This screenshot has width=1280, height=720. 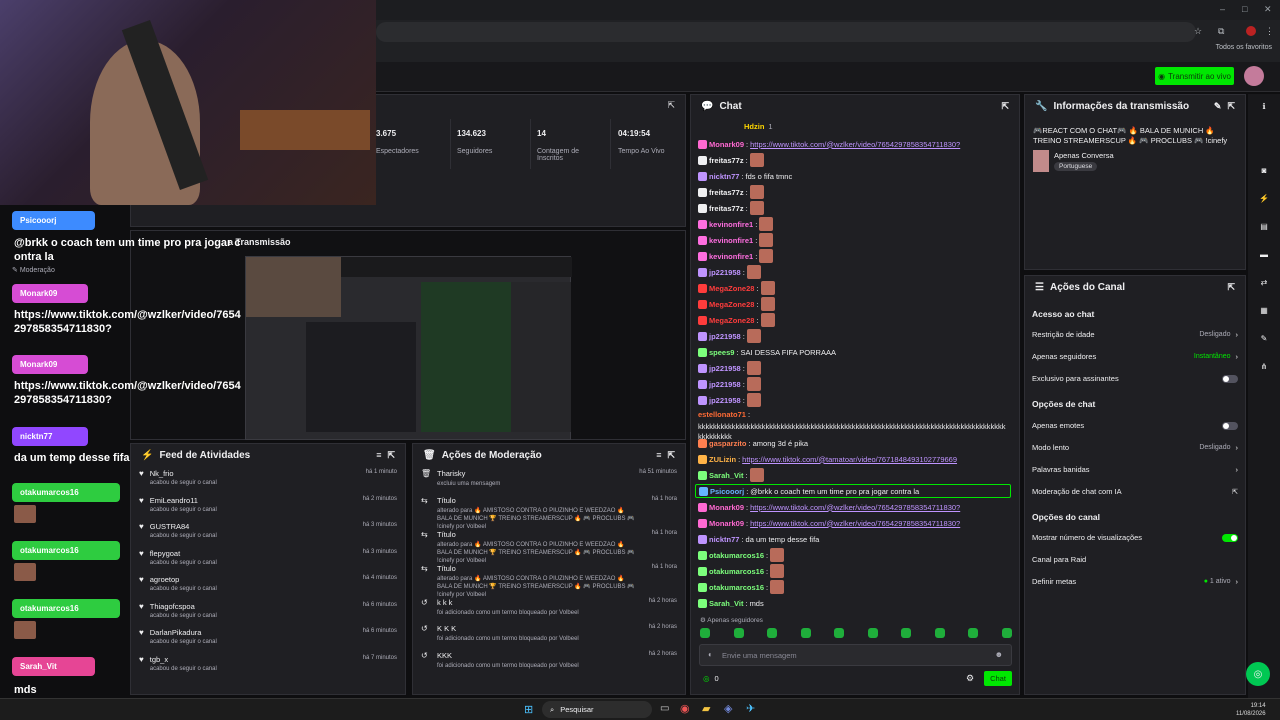 I want to click on chat-username: nicktn77, so click(x=724, y=539).